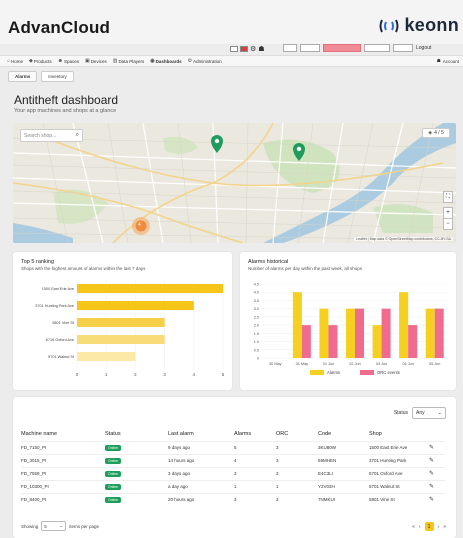  What do you see at coordinates (15, 61) in the screenshot?
I see `nav-item-home: ⌂ Home` at bounding box center [15, 61].